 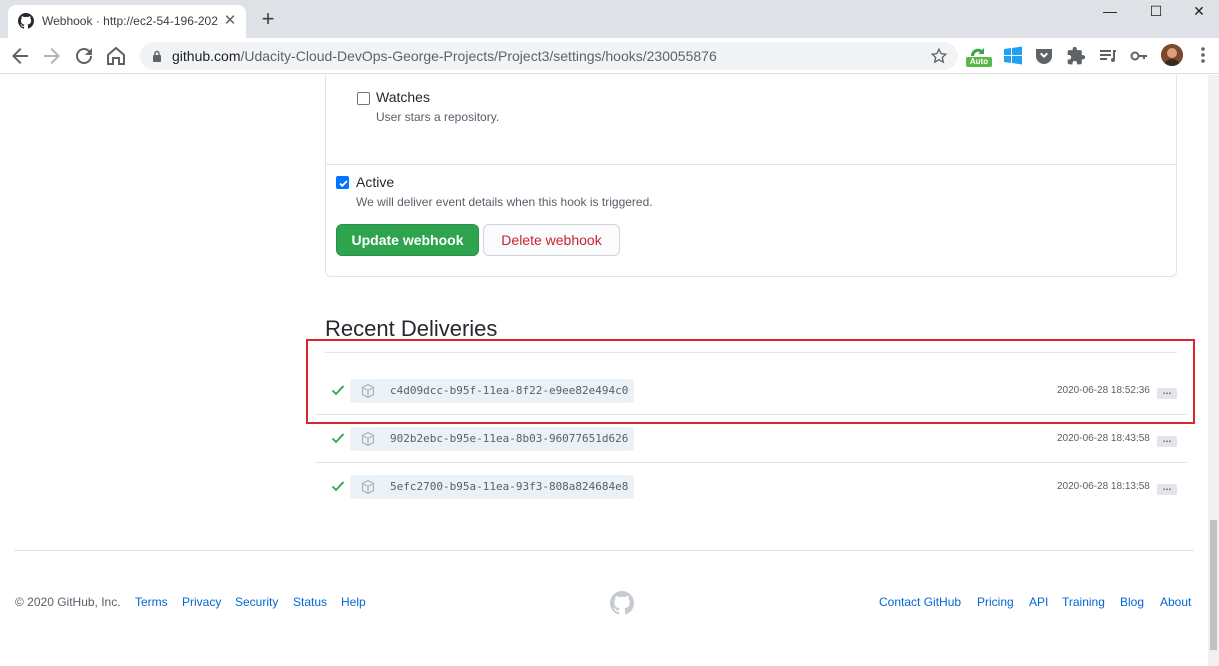 I want to click on footer-divider, so click(x=604, y=550).